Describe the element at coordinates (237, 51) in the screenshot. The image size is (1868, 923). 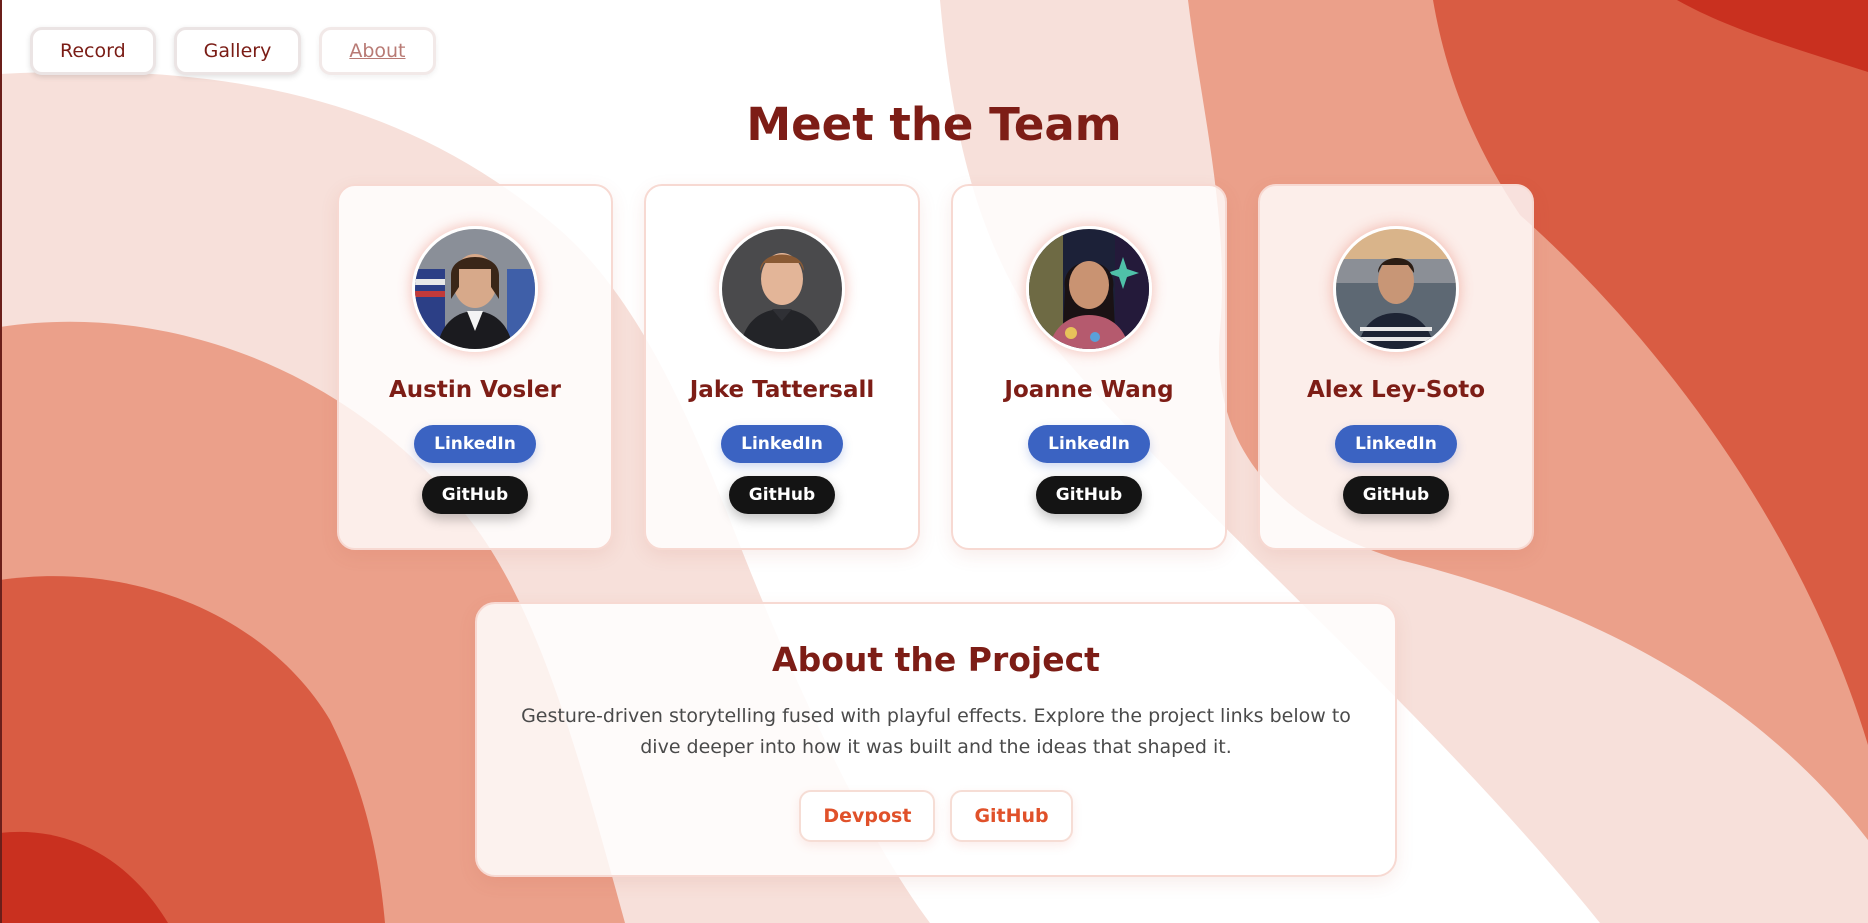
I see `nav-gallery-button: Gallery` at that location.